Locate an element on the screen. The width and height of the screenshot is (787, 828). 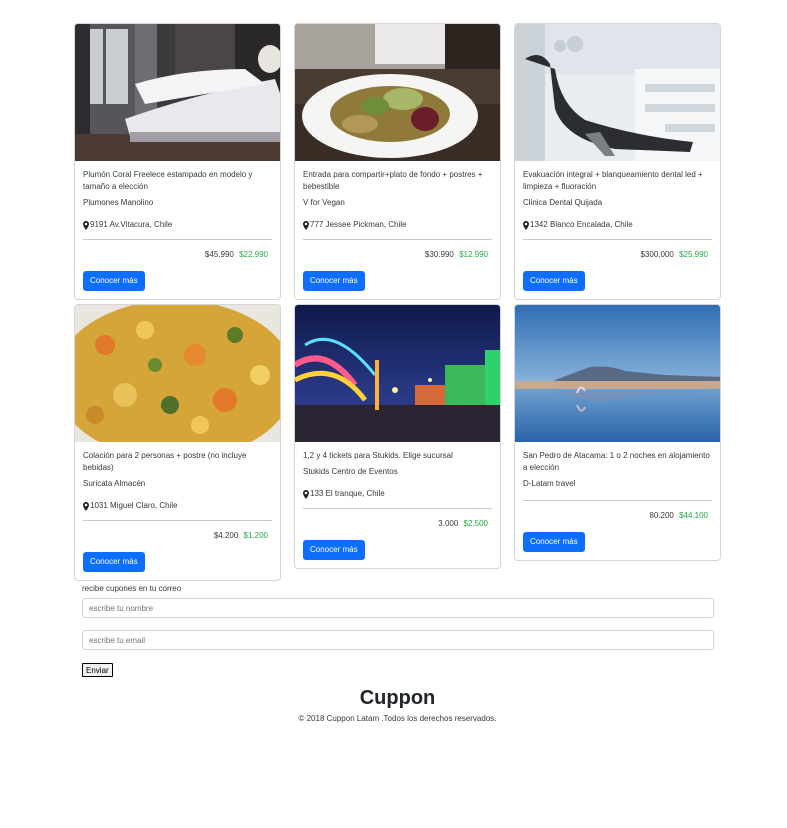
deal-location: 9191 Av.Vitacura, Chile is located at coordinates (177, 225).